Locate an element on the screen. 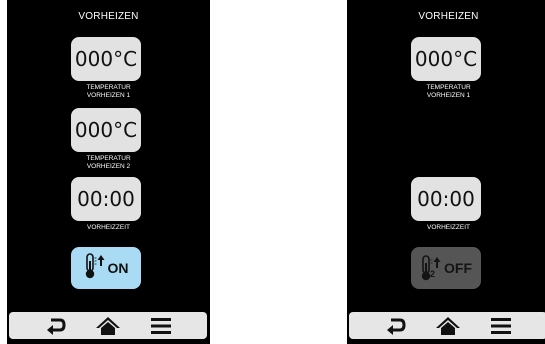  caption-line: VORHEIZEN 2 is located at coordinates (108, 166).